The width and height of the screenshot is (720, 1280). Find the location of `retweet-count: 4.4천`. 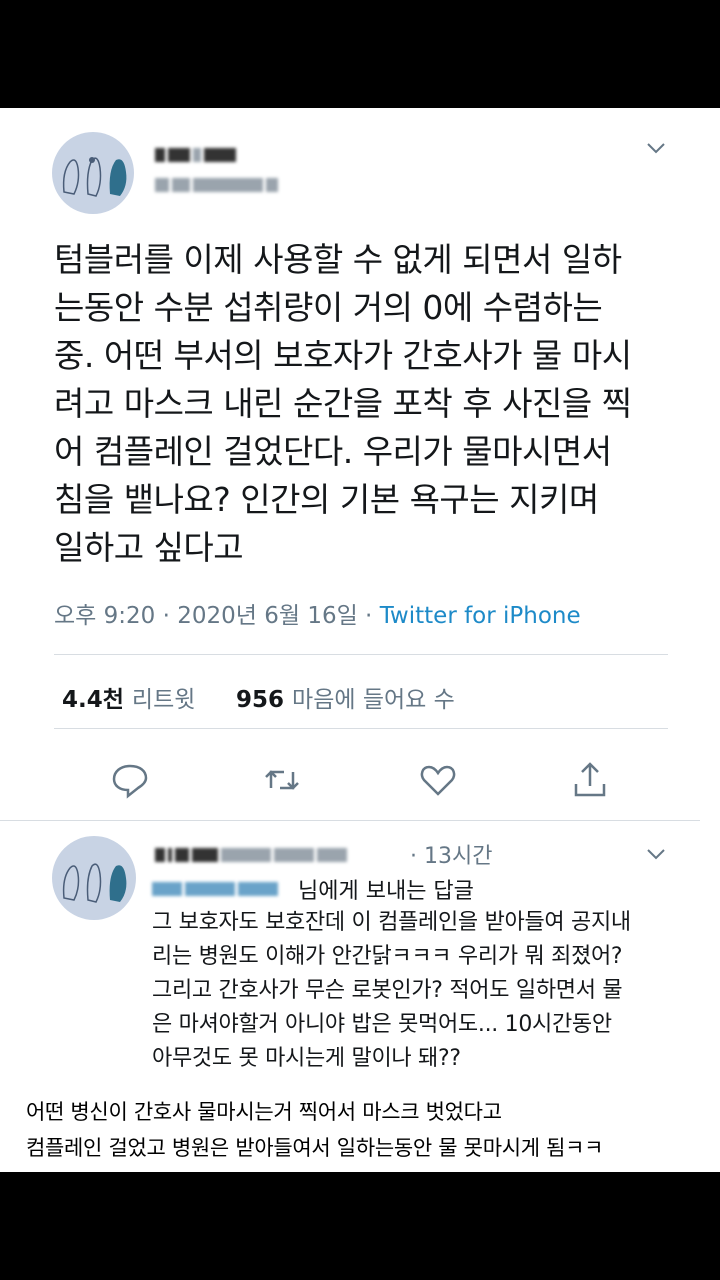

retweet-count: 4.4천 is located at coordinates (93, 700).